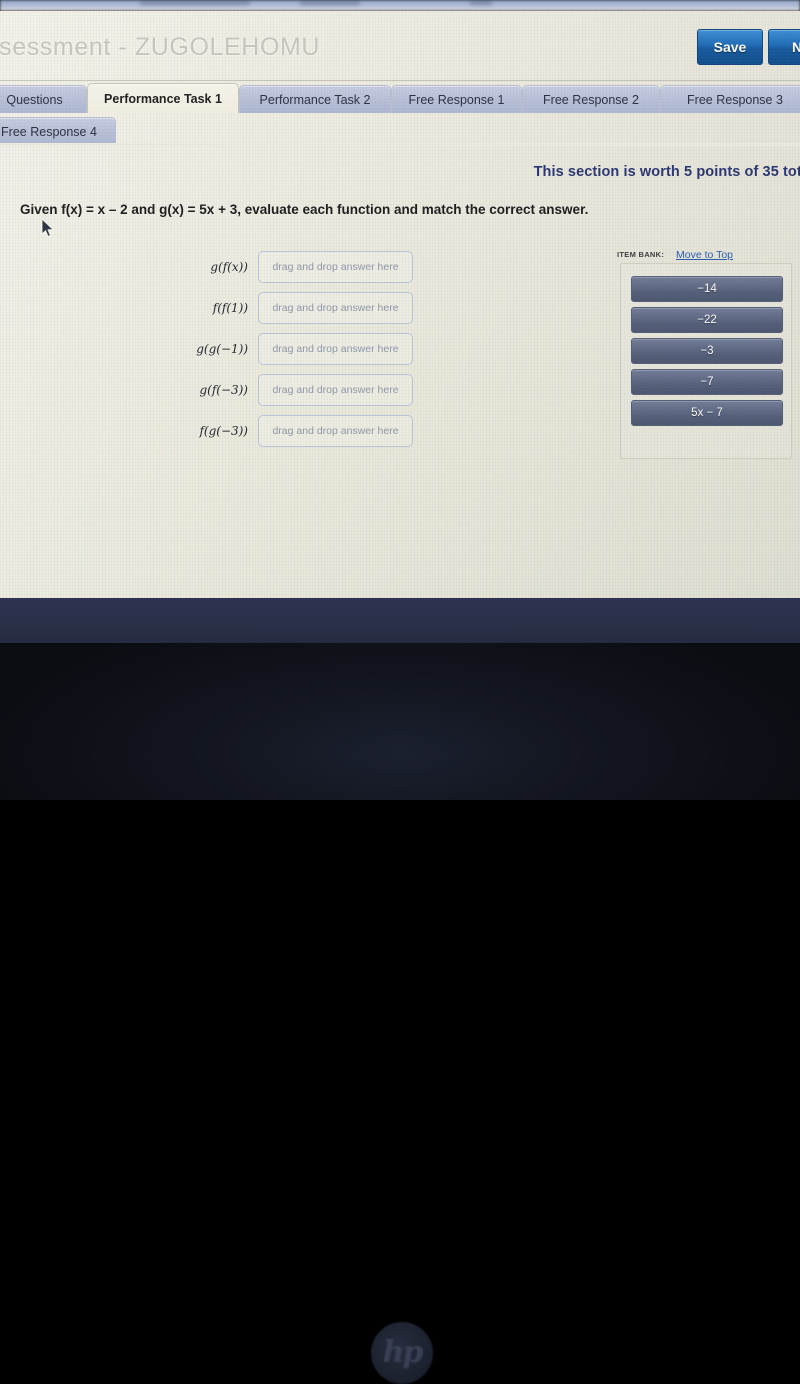  What do you see at coordinates (335, 267) in the screenshot?
I see `dropzone-1: drag and drop answer here` at bounding box center [335, 267].